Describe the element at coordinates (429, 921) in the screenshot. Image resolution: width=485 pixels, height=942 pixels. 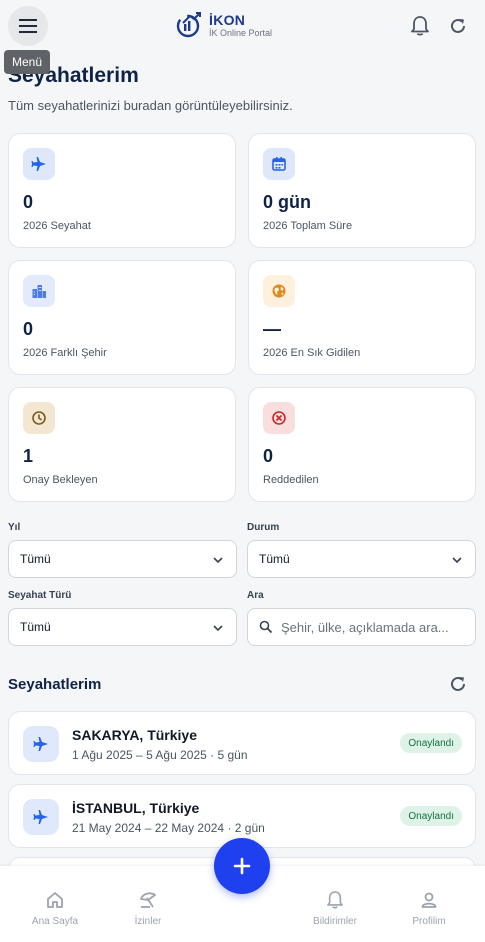
I see `nav-label: Profilim` at that location.